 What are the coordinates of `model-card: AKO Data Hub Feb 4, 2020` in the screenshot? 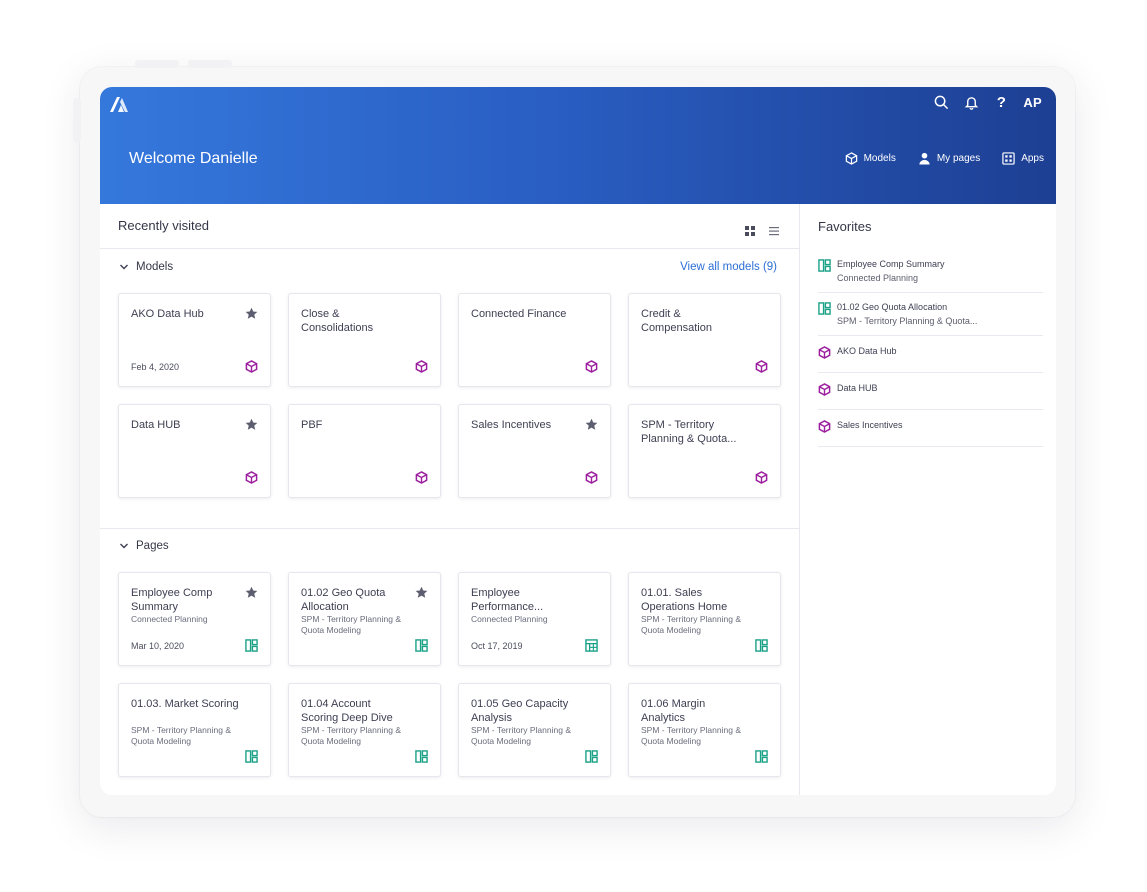 It's located at (194, 340).